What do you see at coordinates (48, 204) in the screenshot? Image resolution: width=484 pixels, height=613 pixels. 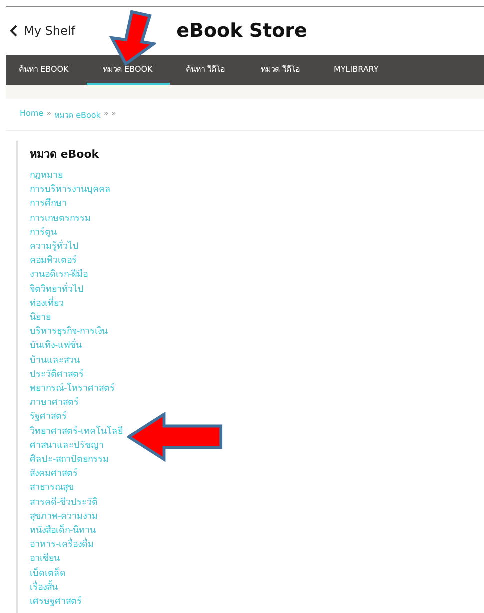 I see `category-link: การศึกษา` at bounding box center [48, 204].